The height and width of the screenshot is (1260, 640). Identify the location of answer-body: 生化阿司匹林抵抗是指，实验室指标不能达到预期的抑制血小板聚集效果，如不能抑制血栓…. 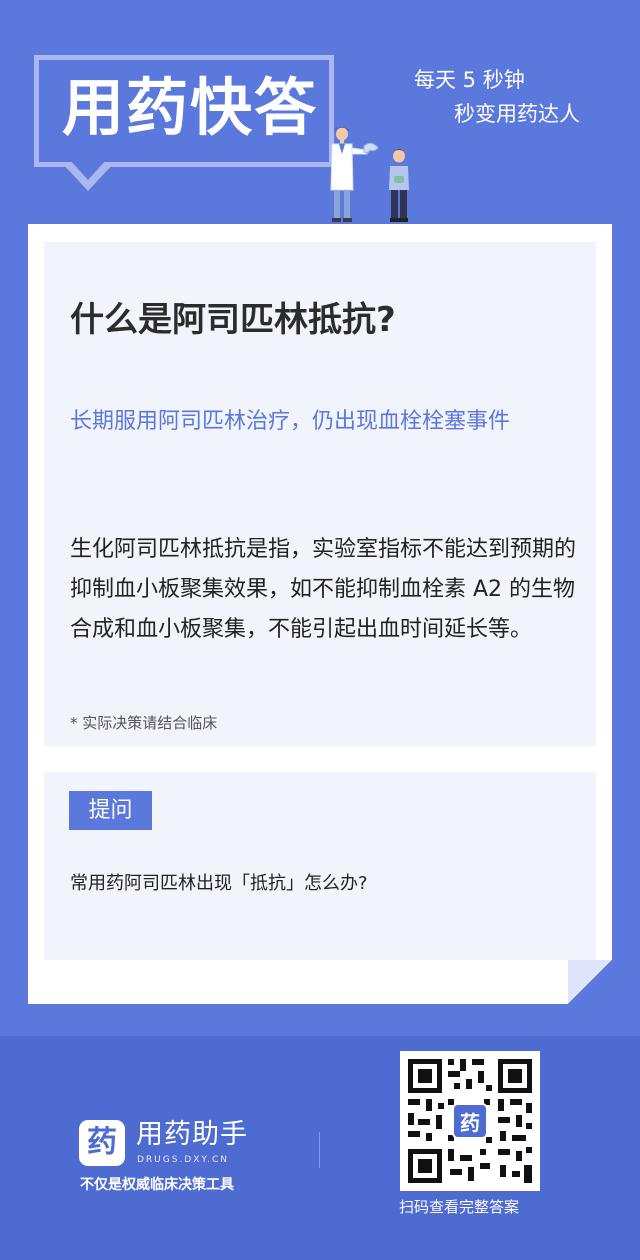
(323, 589).